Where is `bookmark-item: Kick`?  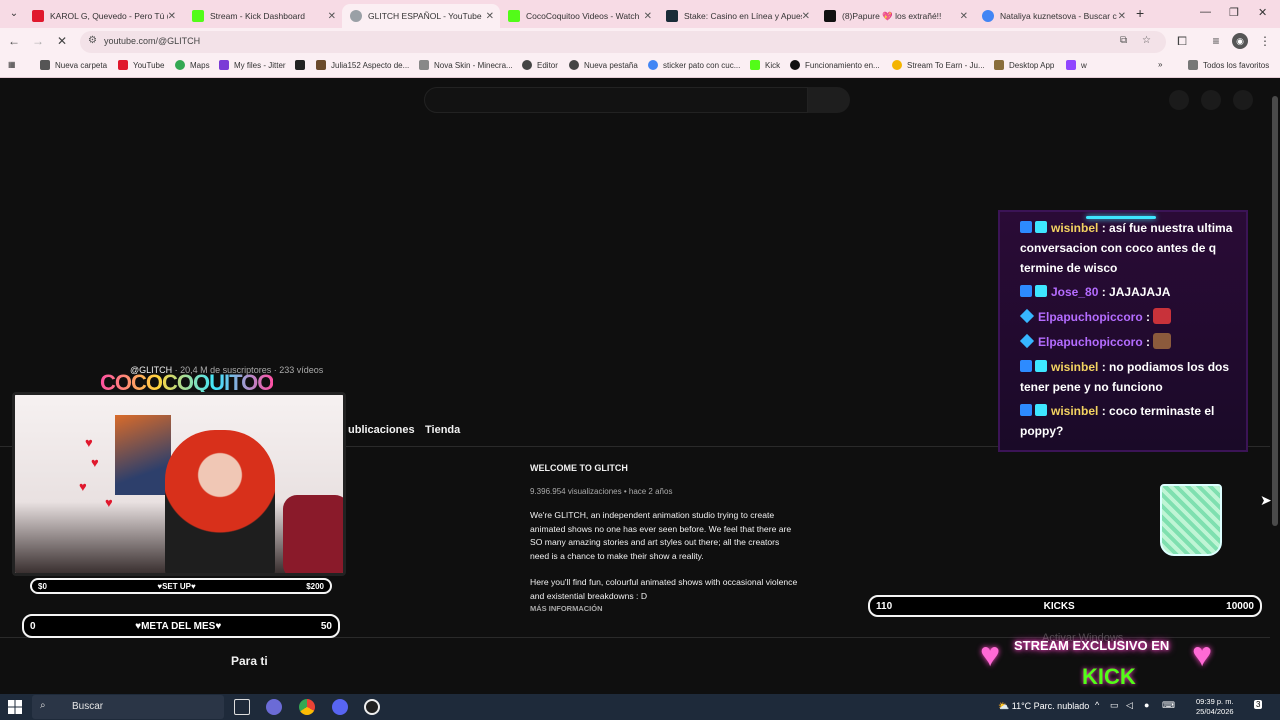
bookmark-item: Kick is located at coordinates (765, 65).